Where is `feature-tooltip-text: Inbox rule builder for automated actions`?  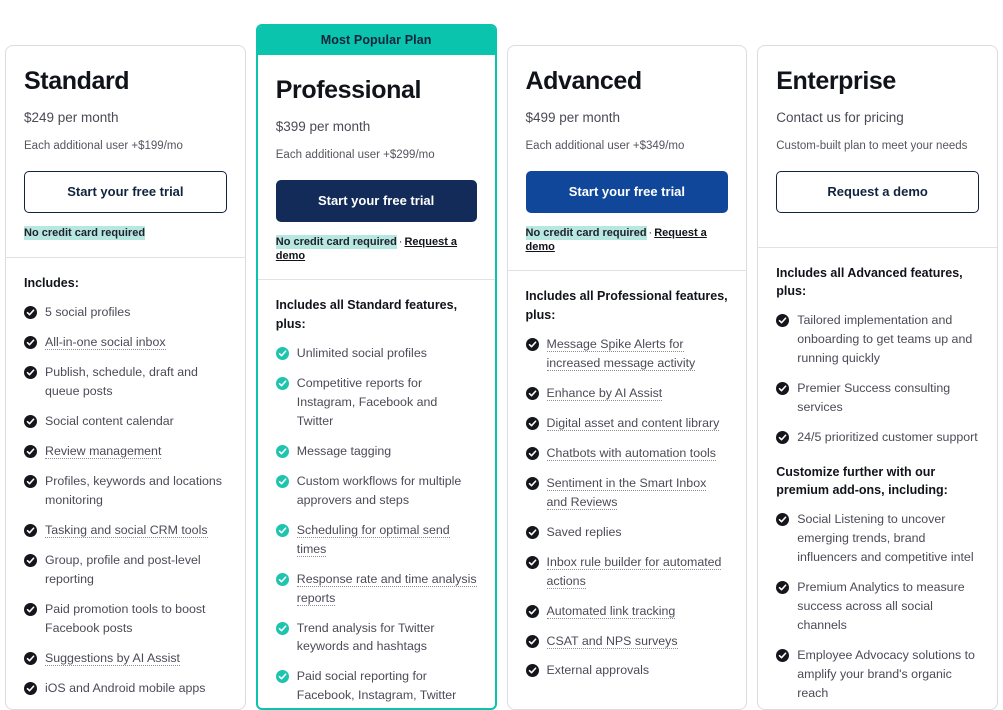 feature-tooltip-text: Inbox rule builder for automated actions is located at coordinates (634, 571).